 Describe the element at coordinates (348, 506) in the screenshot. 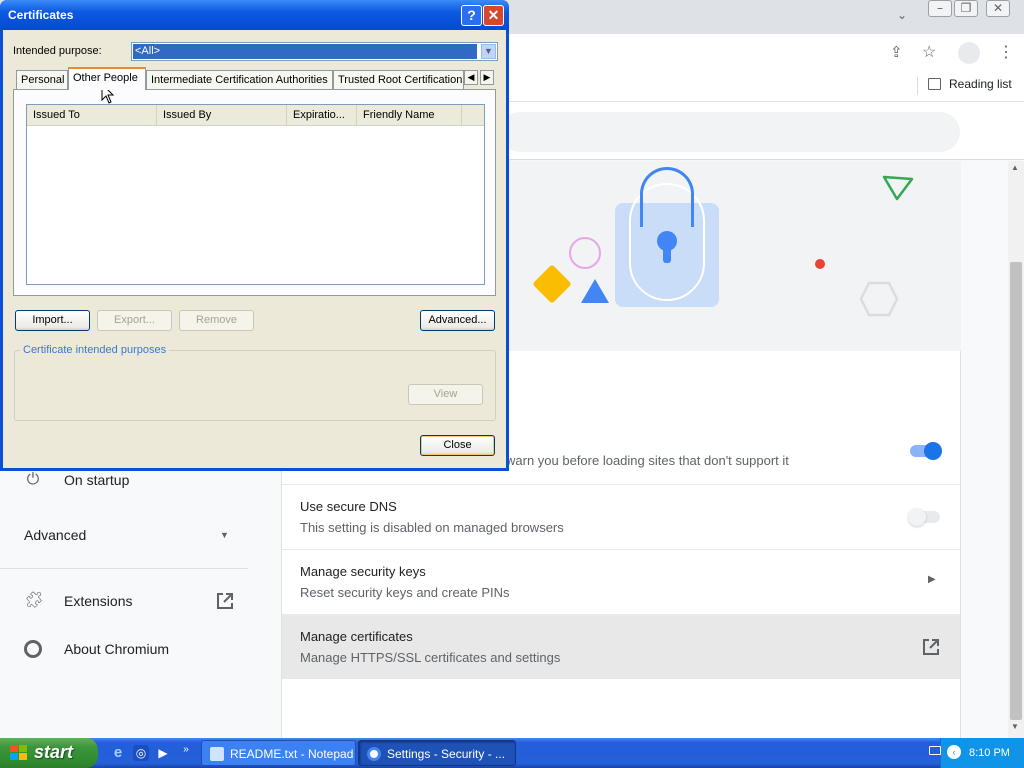

I see `secure-dns-title: Use secure DNS` at that location.